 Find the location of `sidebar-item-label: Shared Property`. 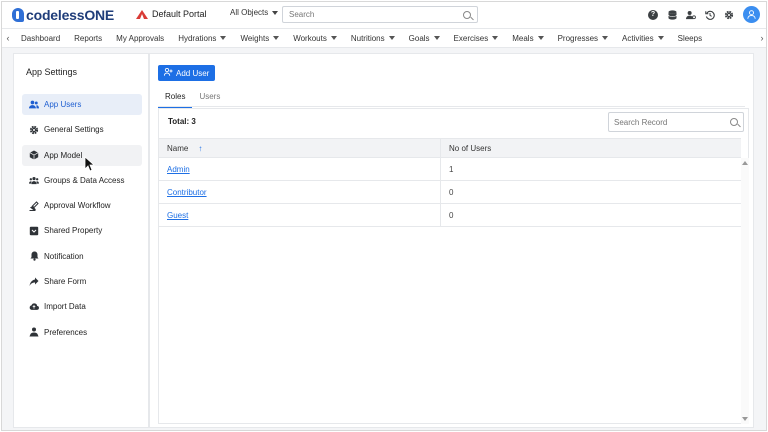

sidebar-item-label: Shared Property is located at coordinates (73, 231).